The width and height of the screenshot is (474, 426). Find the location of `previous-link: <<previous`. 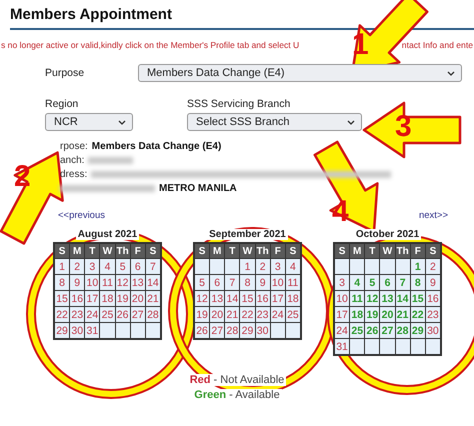

previous-link: <<previous is located at coordinates (82, 215).